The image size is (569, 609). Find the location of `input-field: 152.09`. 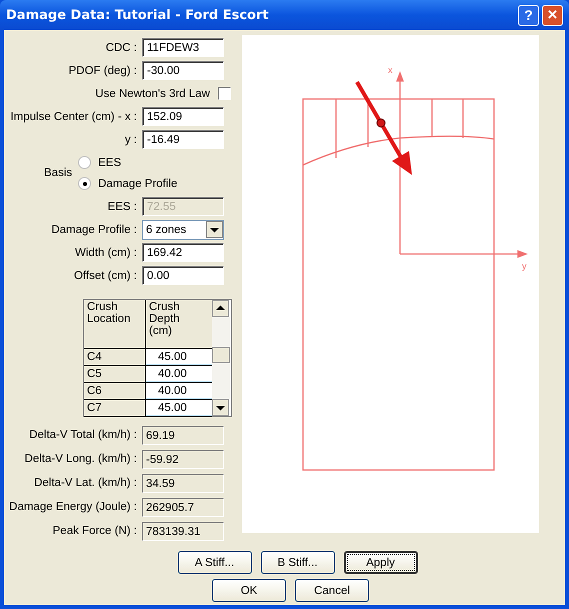

input-field: 152.09 is located at coordinates (183, 116).